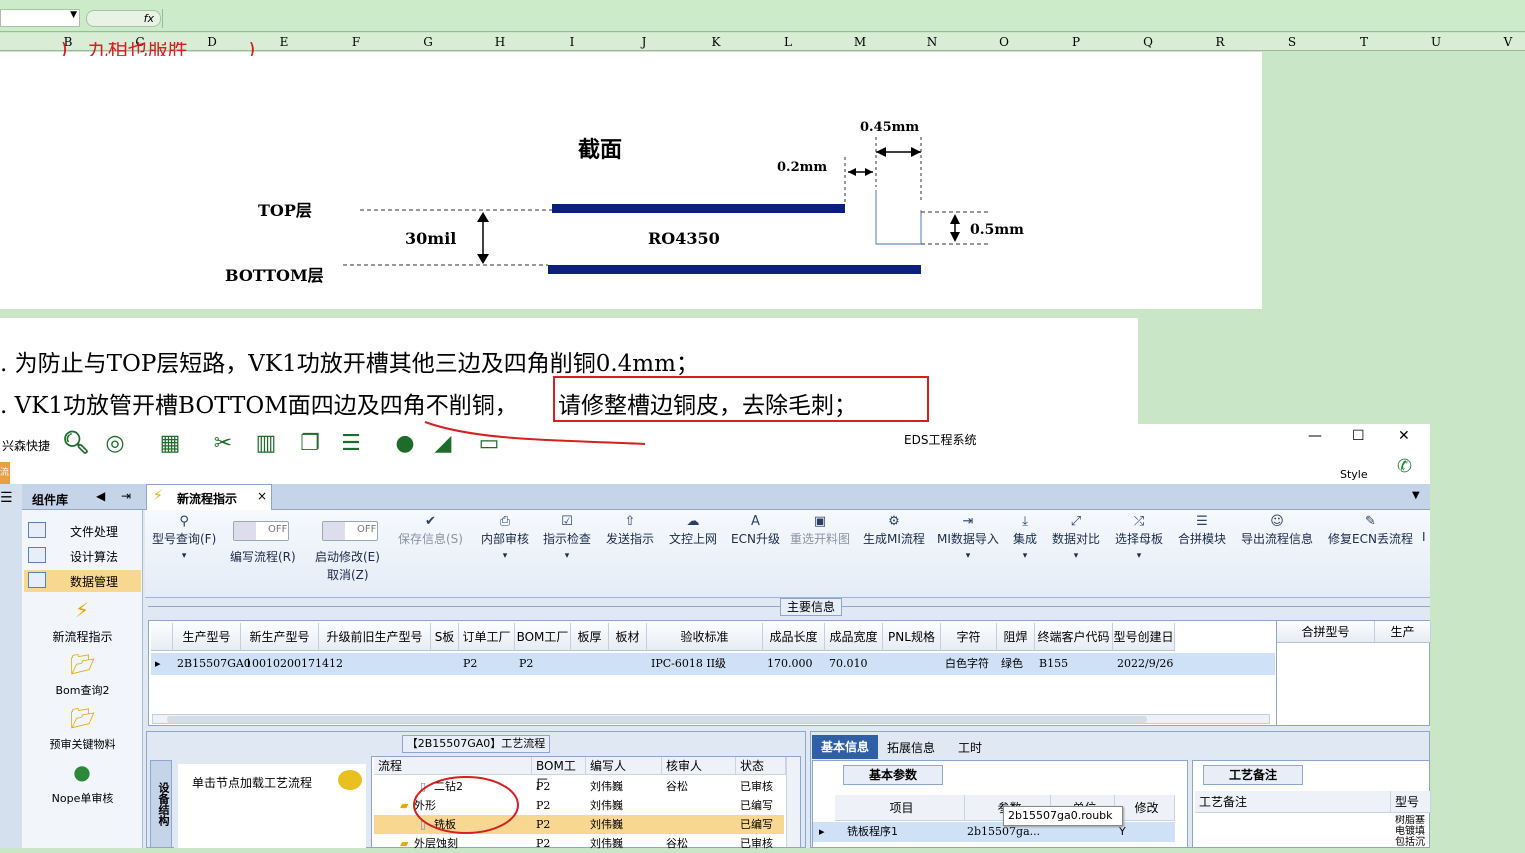  What do you see at coordinates (788, 42) in the screenshot?
I see `column-letter: L` at bounding box center [788, 42].